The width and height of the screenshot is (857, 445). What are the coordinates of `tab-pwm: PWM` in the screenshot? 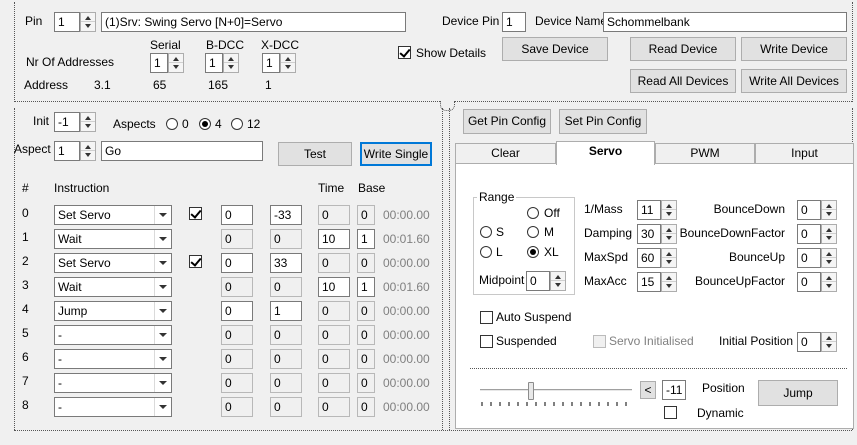 It's located at (705, 153).